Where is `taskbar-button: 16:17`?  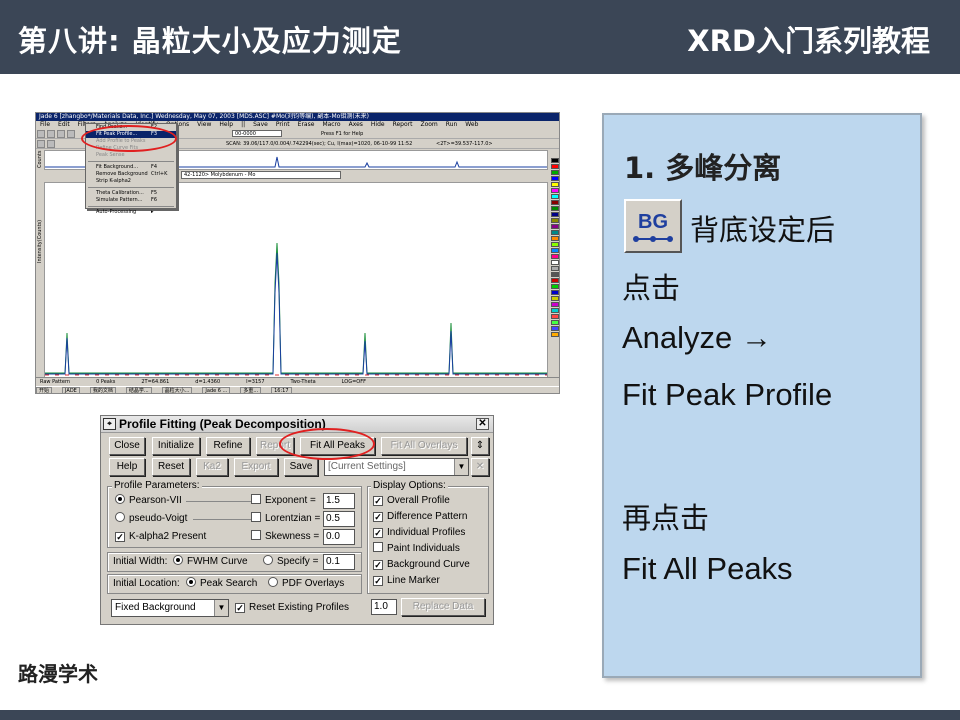
taskbar-button: 16:17 is located at coordinates (281, 390).